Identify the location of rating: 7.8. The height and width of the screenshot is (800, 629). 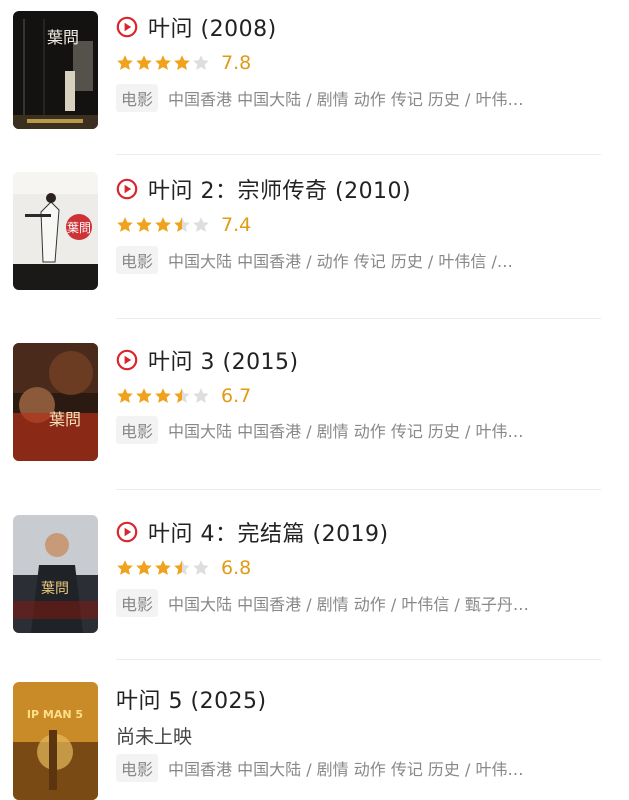
(183, 63).